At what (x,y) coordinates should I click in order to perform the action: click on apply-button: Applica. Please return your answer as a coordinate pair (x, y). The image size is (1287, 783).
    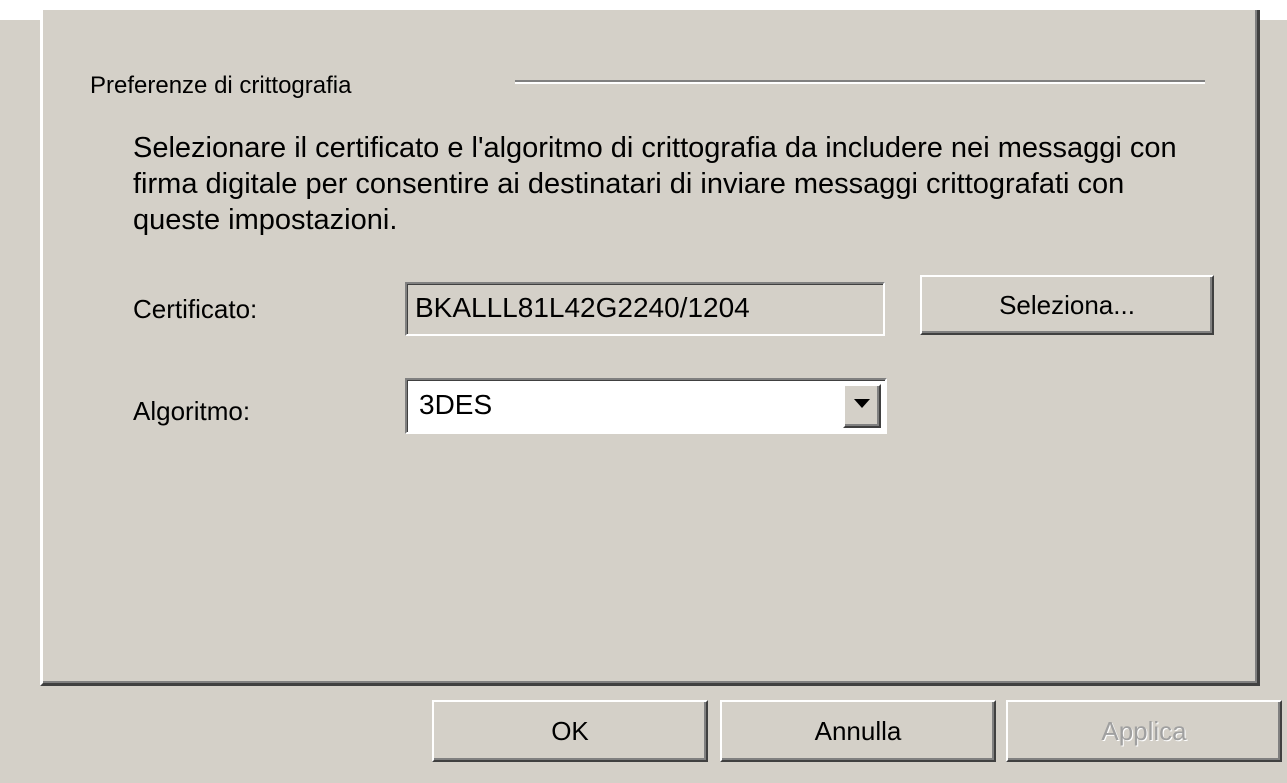
    Looking at the image, I should click on (1144, 731).